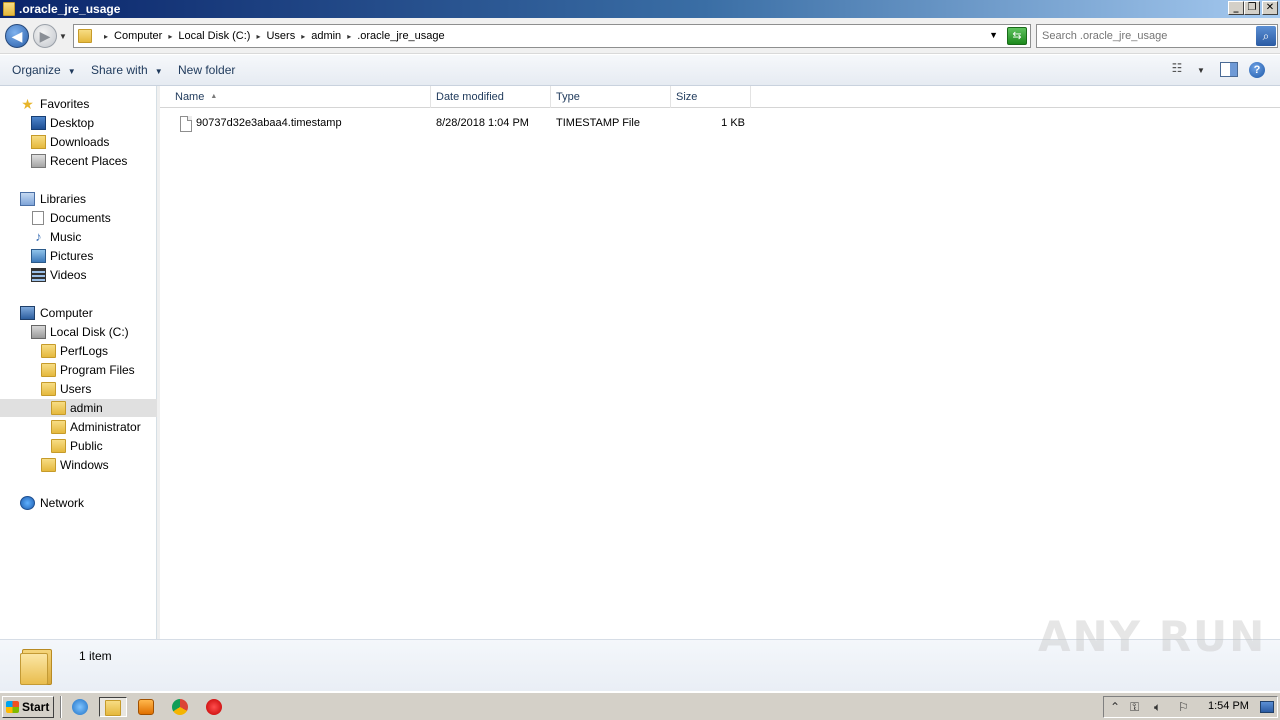 This screenshot has width=1280, height=720. I want to click on taskbar-chrome, so click(180, 707).